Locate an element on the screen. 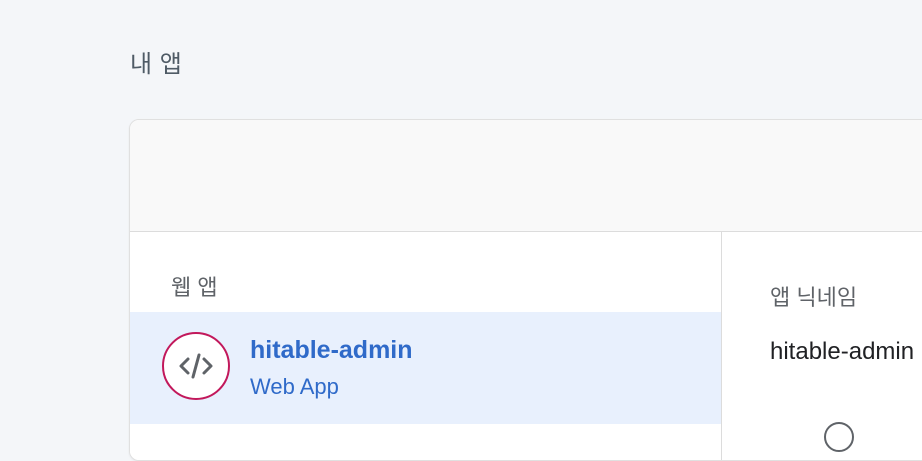 The height and width of the screenshot is (461, 922). section-label-web-apps: 웹 앱 is located at coordinates (194, 287).